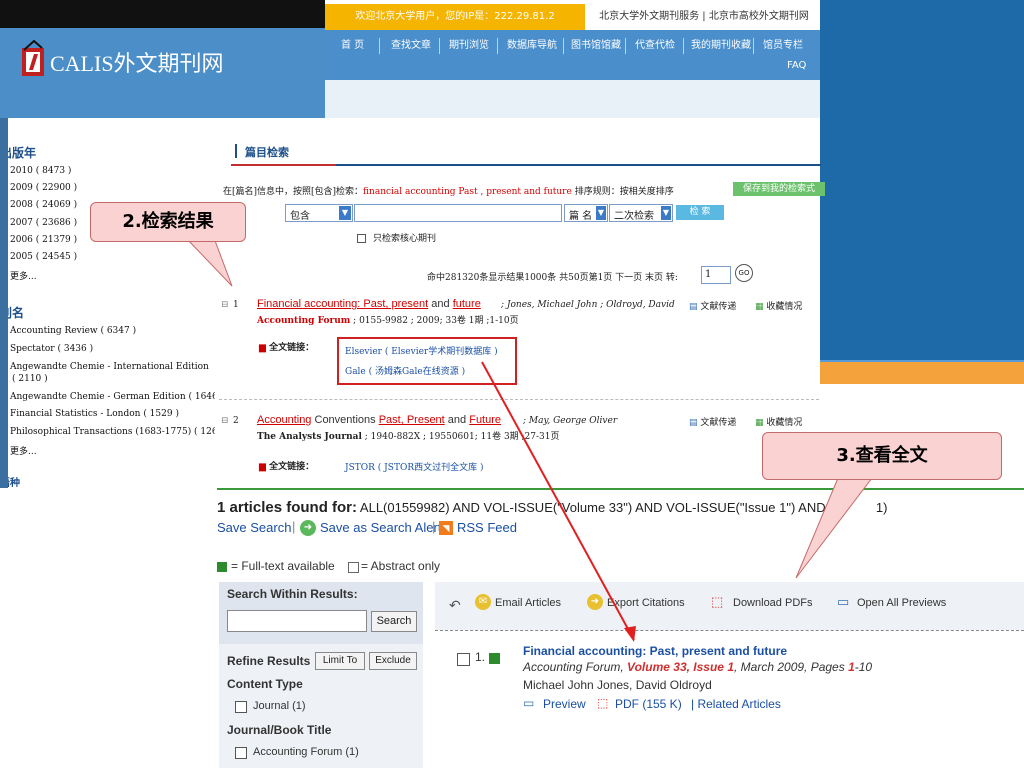 The width and height of the screenshot is (1024, 768). I want to click on arrow-head, so click(630, 634).